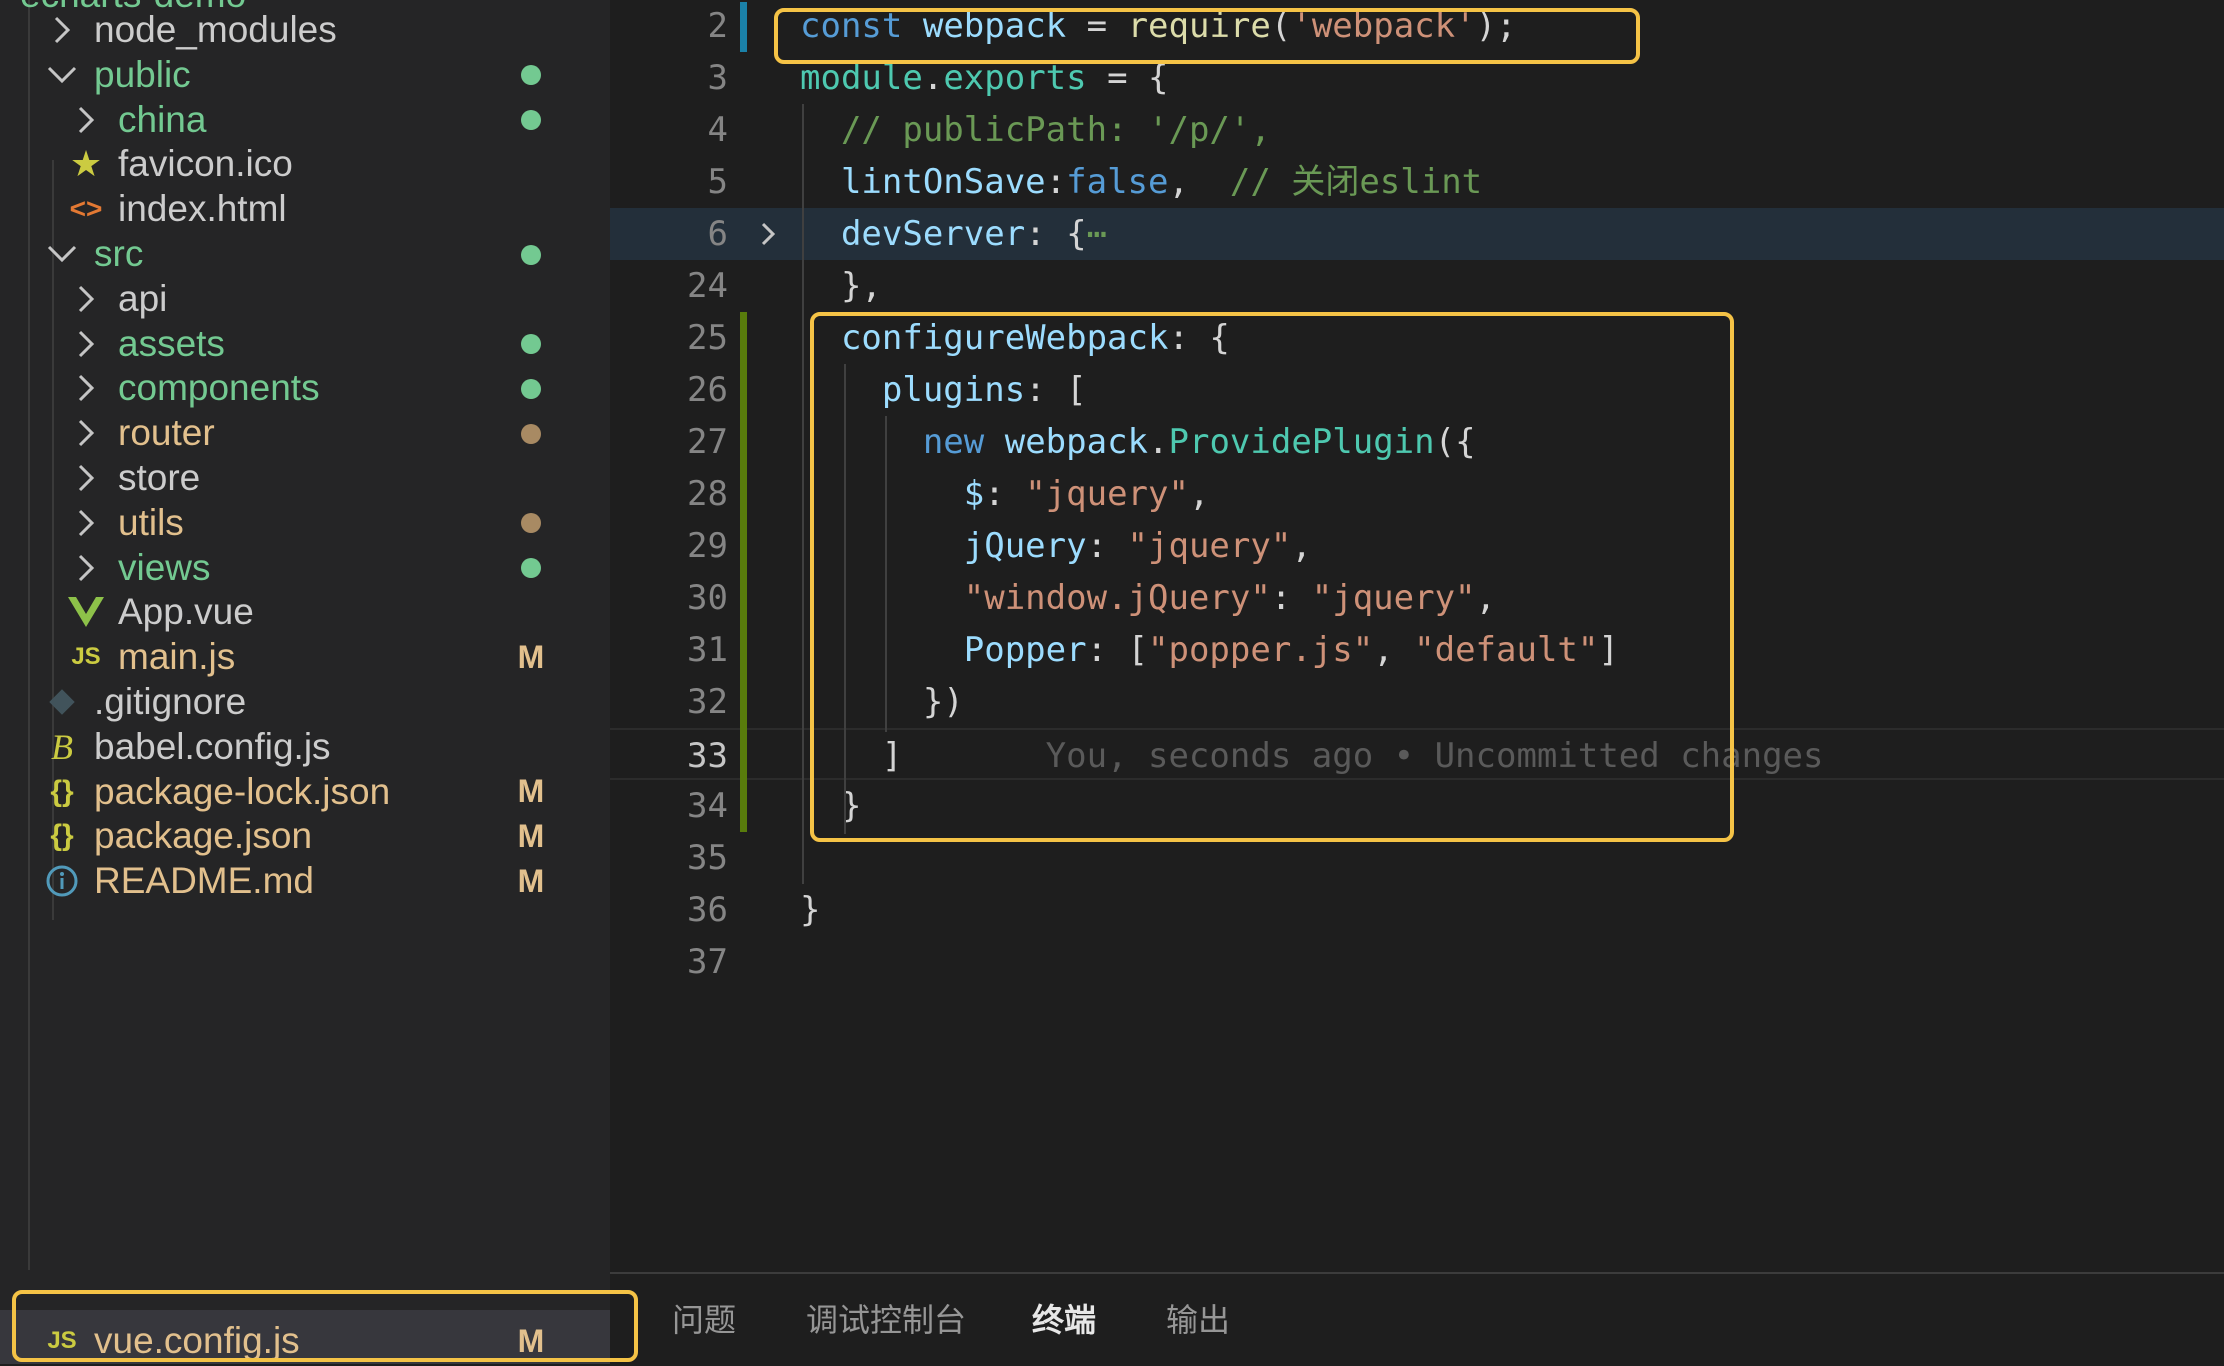  Describe the element at coordinates (717, 26) in the screenshot. I see `line-number: 2` at that location.